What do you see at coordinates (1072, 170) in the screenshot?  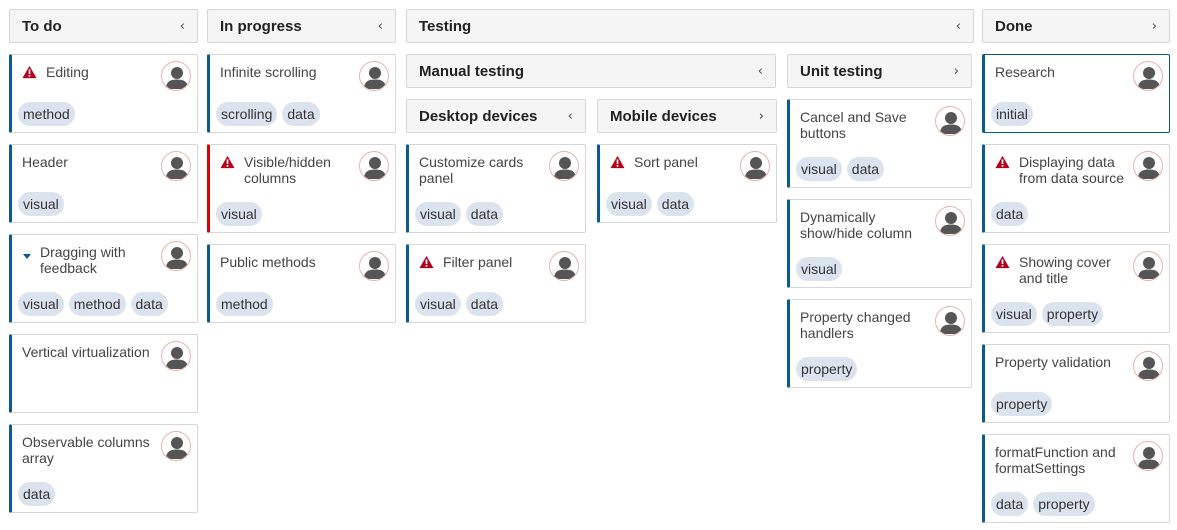 I see `card-title-text: Displaying data from data source` at bounding box center [1072, 170].